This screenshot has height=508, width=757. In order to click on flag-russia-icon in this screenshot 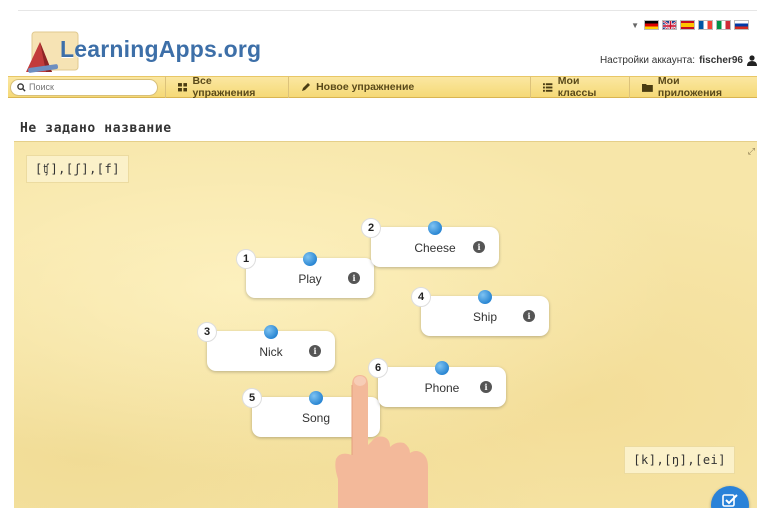, I will do `click(741, 25)`.